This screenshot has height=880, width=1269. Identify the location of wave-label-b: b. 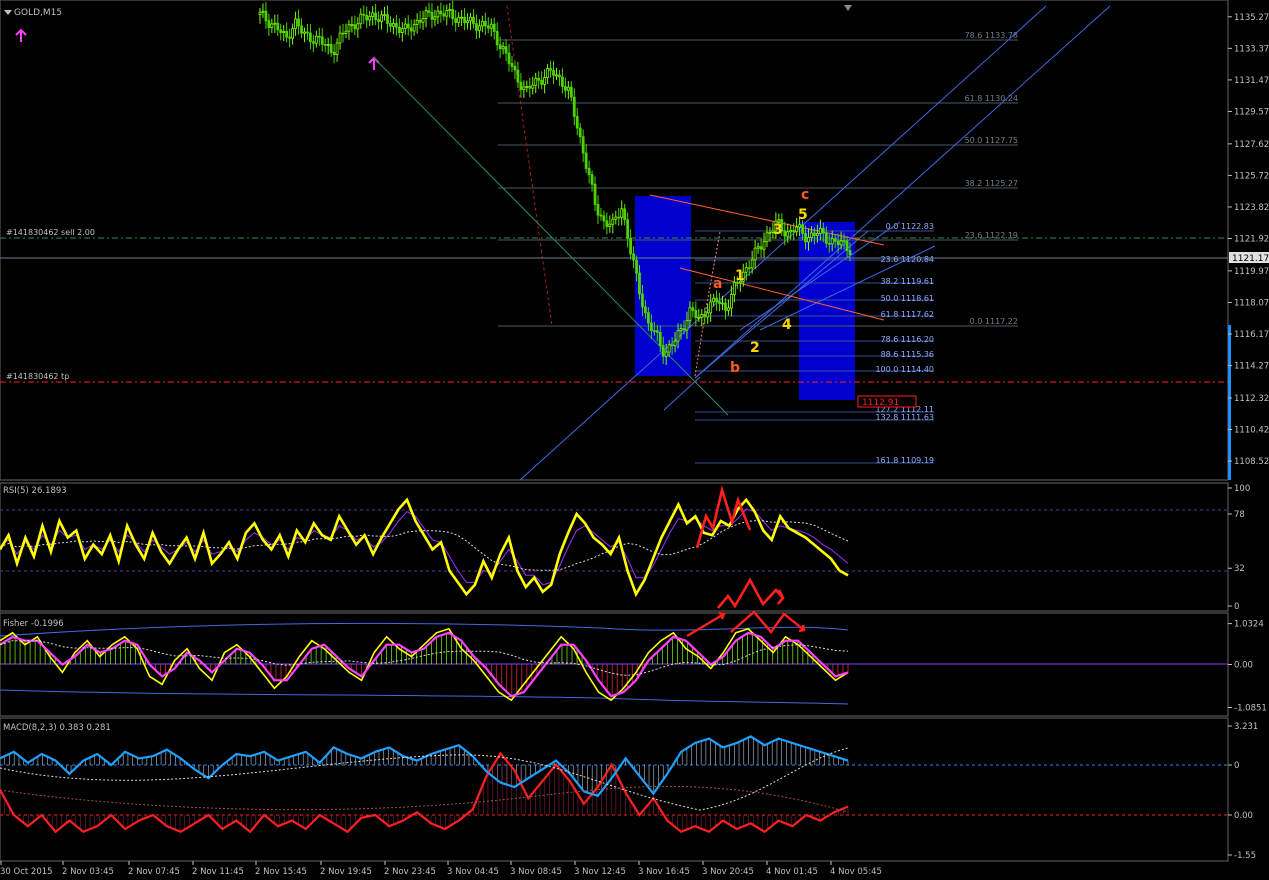
(735, 368).